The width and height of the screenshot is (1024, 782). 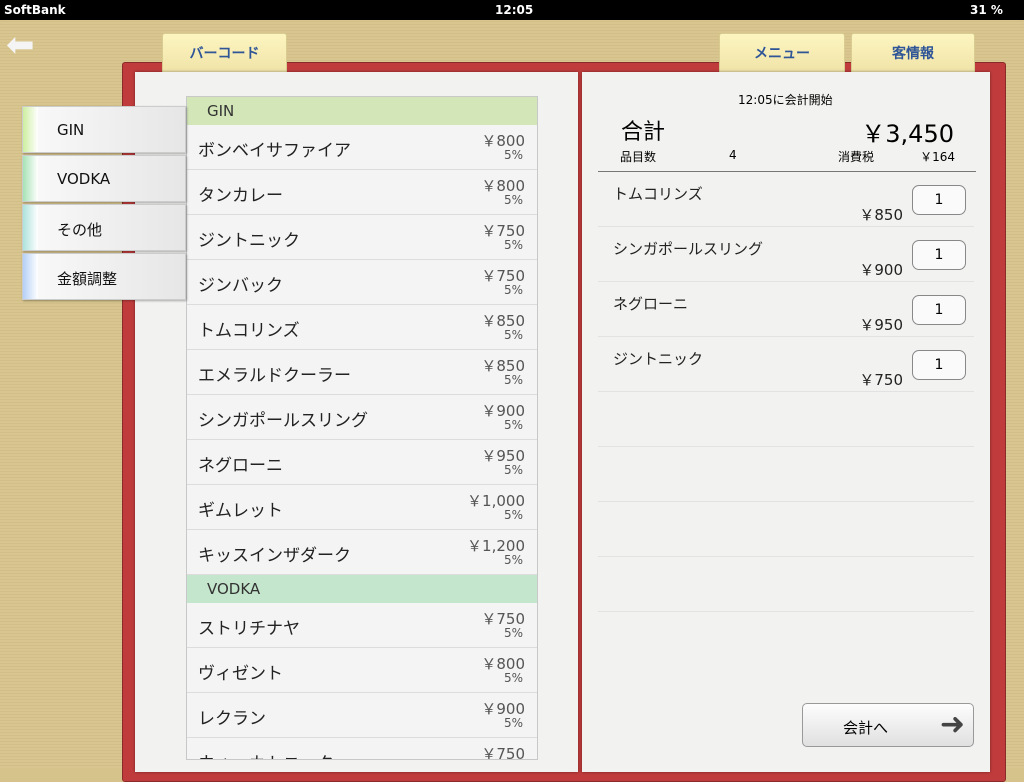 What do you see at coordinates (87, 279) in the screenshot?
I see `category-label: 金額調整` at bounding box center [87, 279].